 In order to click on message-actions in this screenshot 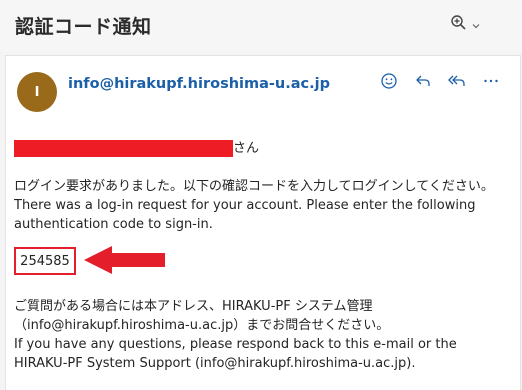, I will do `click(440, 81)`.